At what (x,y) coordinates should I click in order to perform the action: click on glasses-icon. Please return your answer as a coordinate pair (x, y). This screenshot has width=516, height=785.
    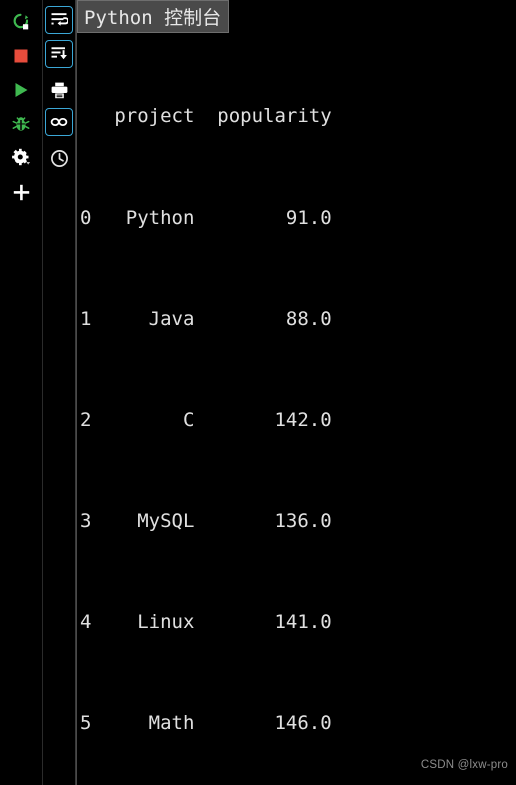
    Looking at the image, I should click on (59, 122).